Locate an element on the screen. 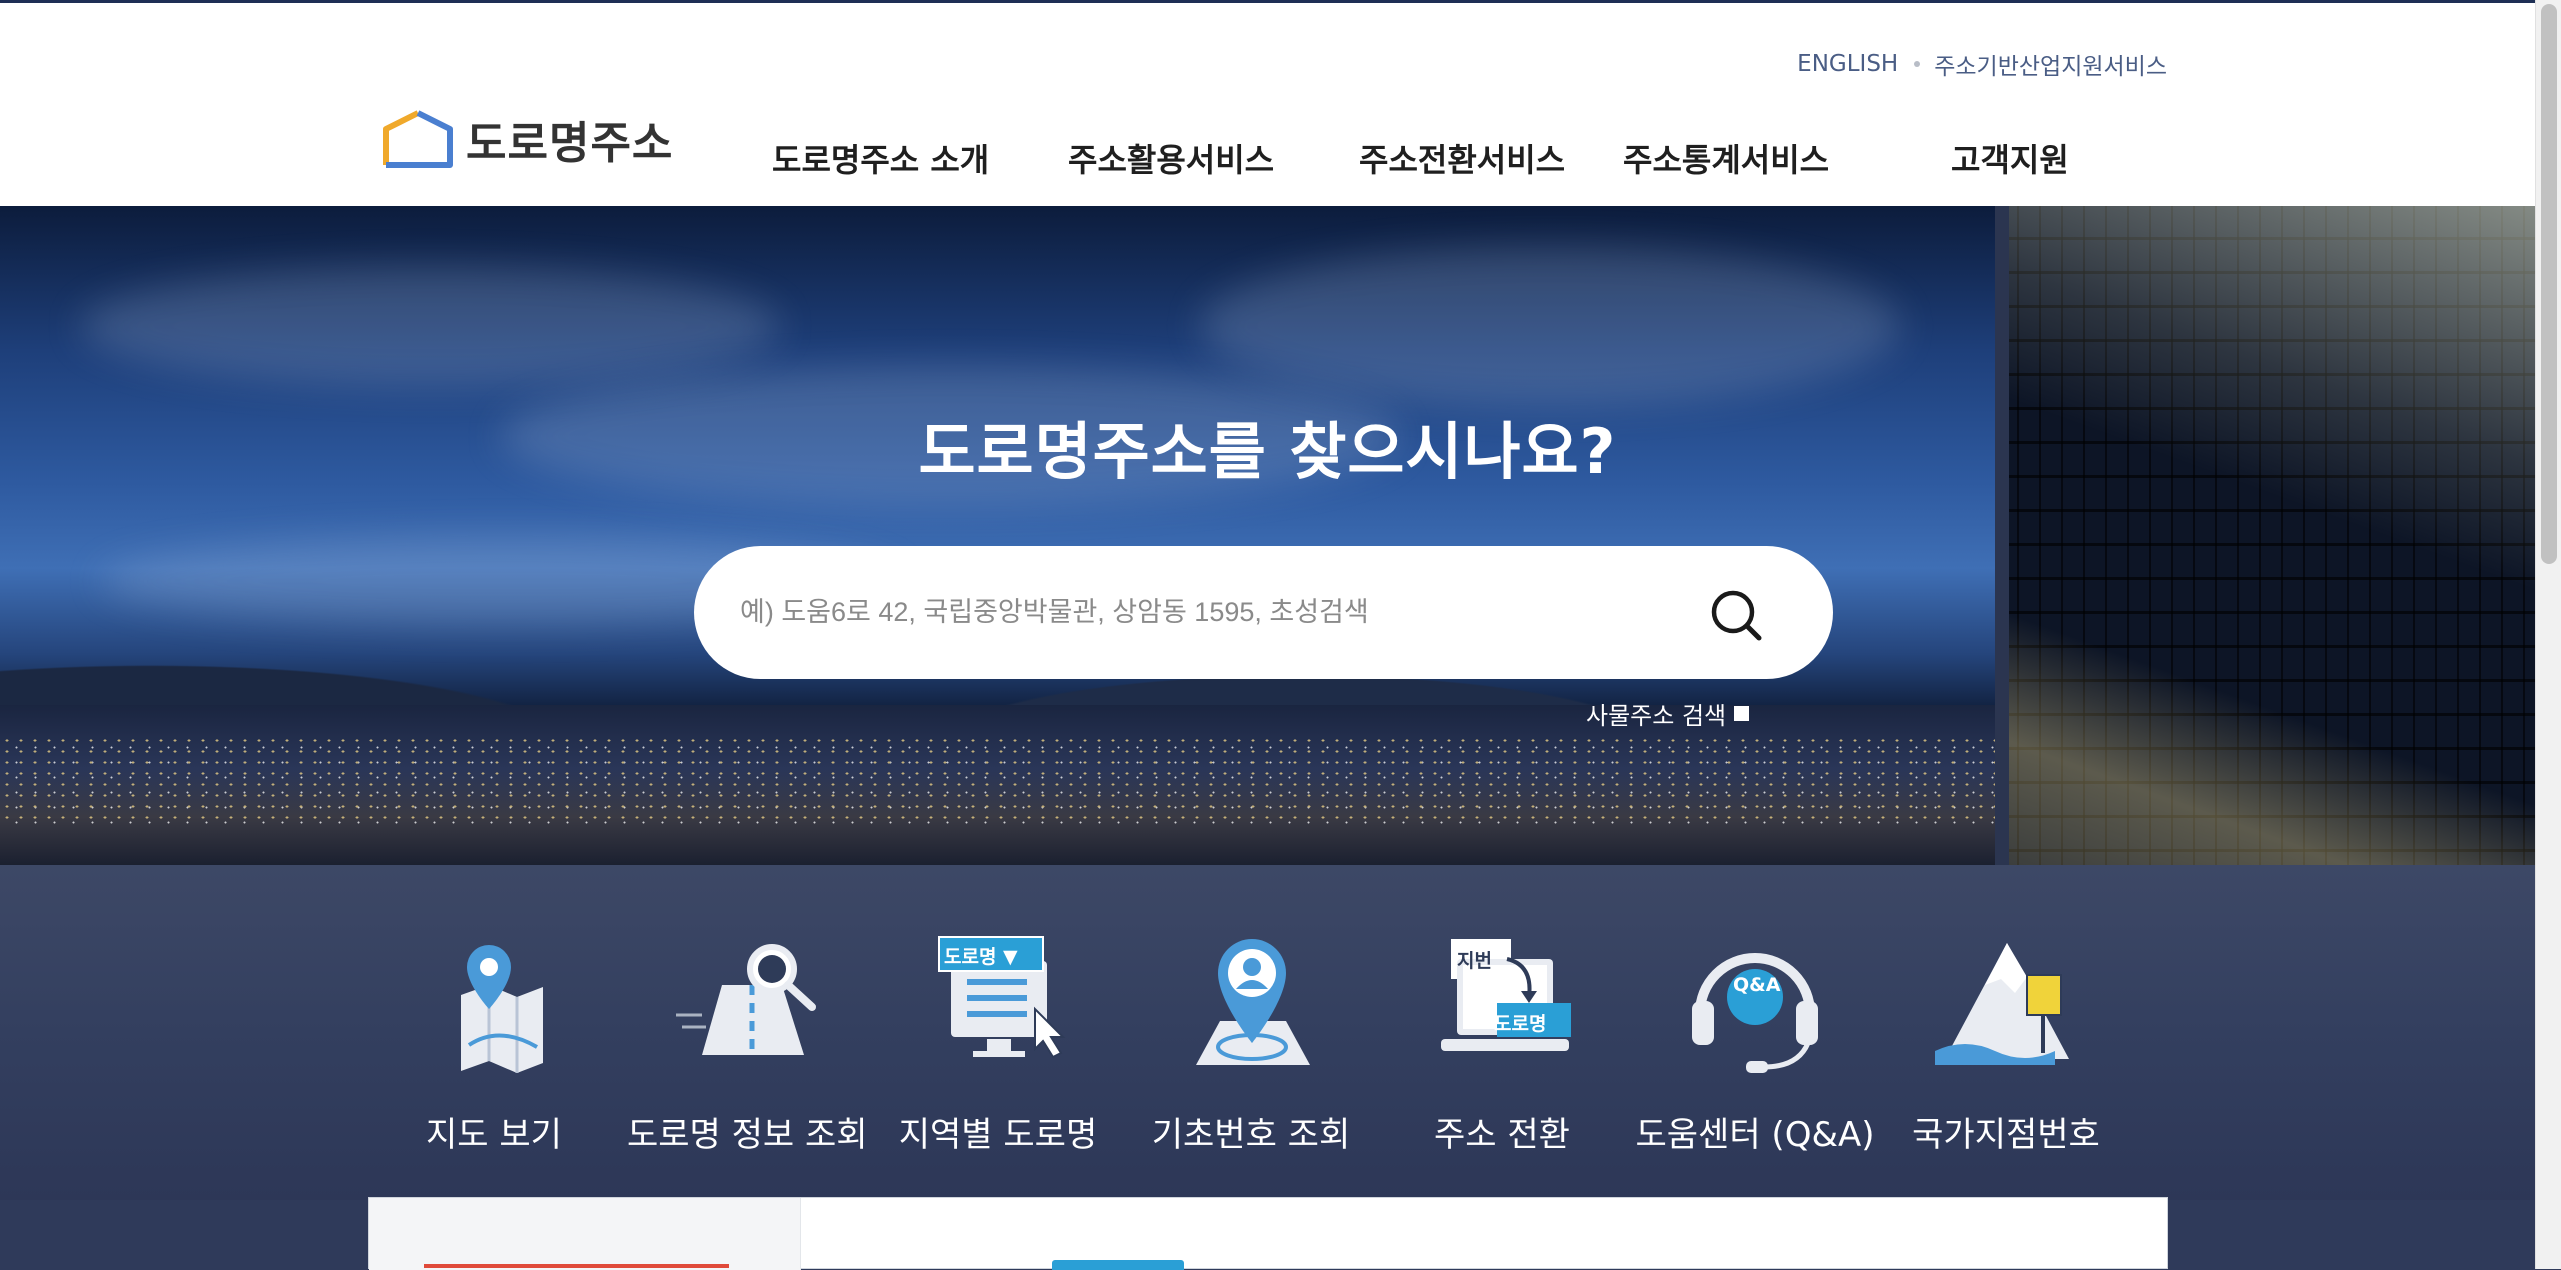 This screenshot has width=2561, height=1270. search-box is located at coordinates (1263, 612).